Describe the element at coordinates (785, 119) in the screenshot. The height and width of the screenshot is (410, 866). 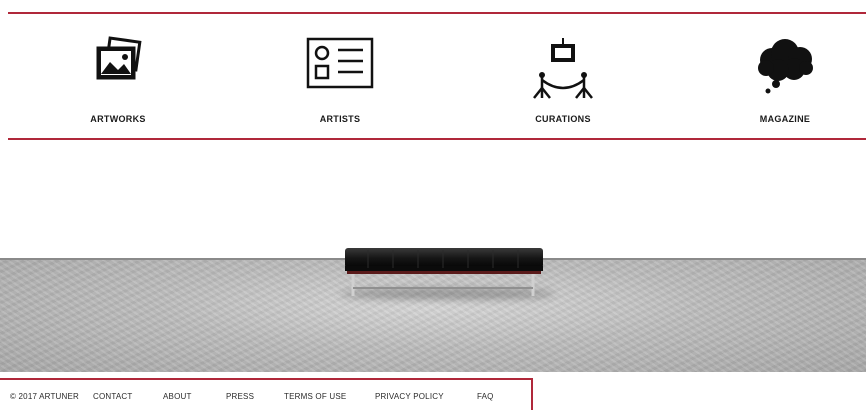
I see `nav-label-magazine: MAGAZINE` at that location.